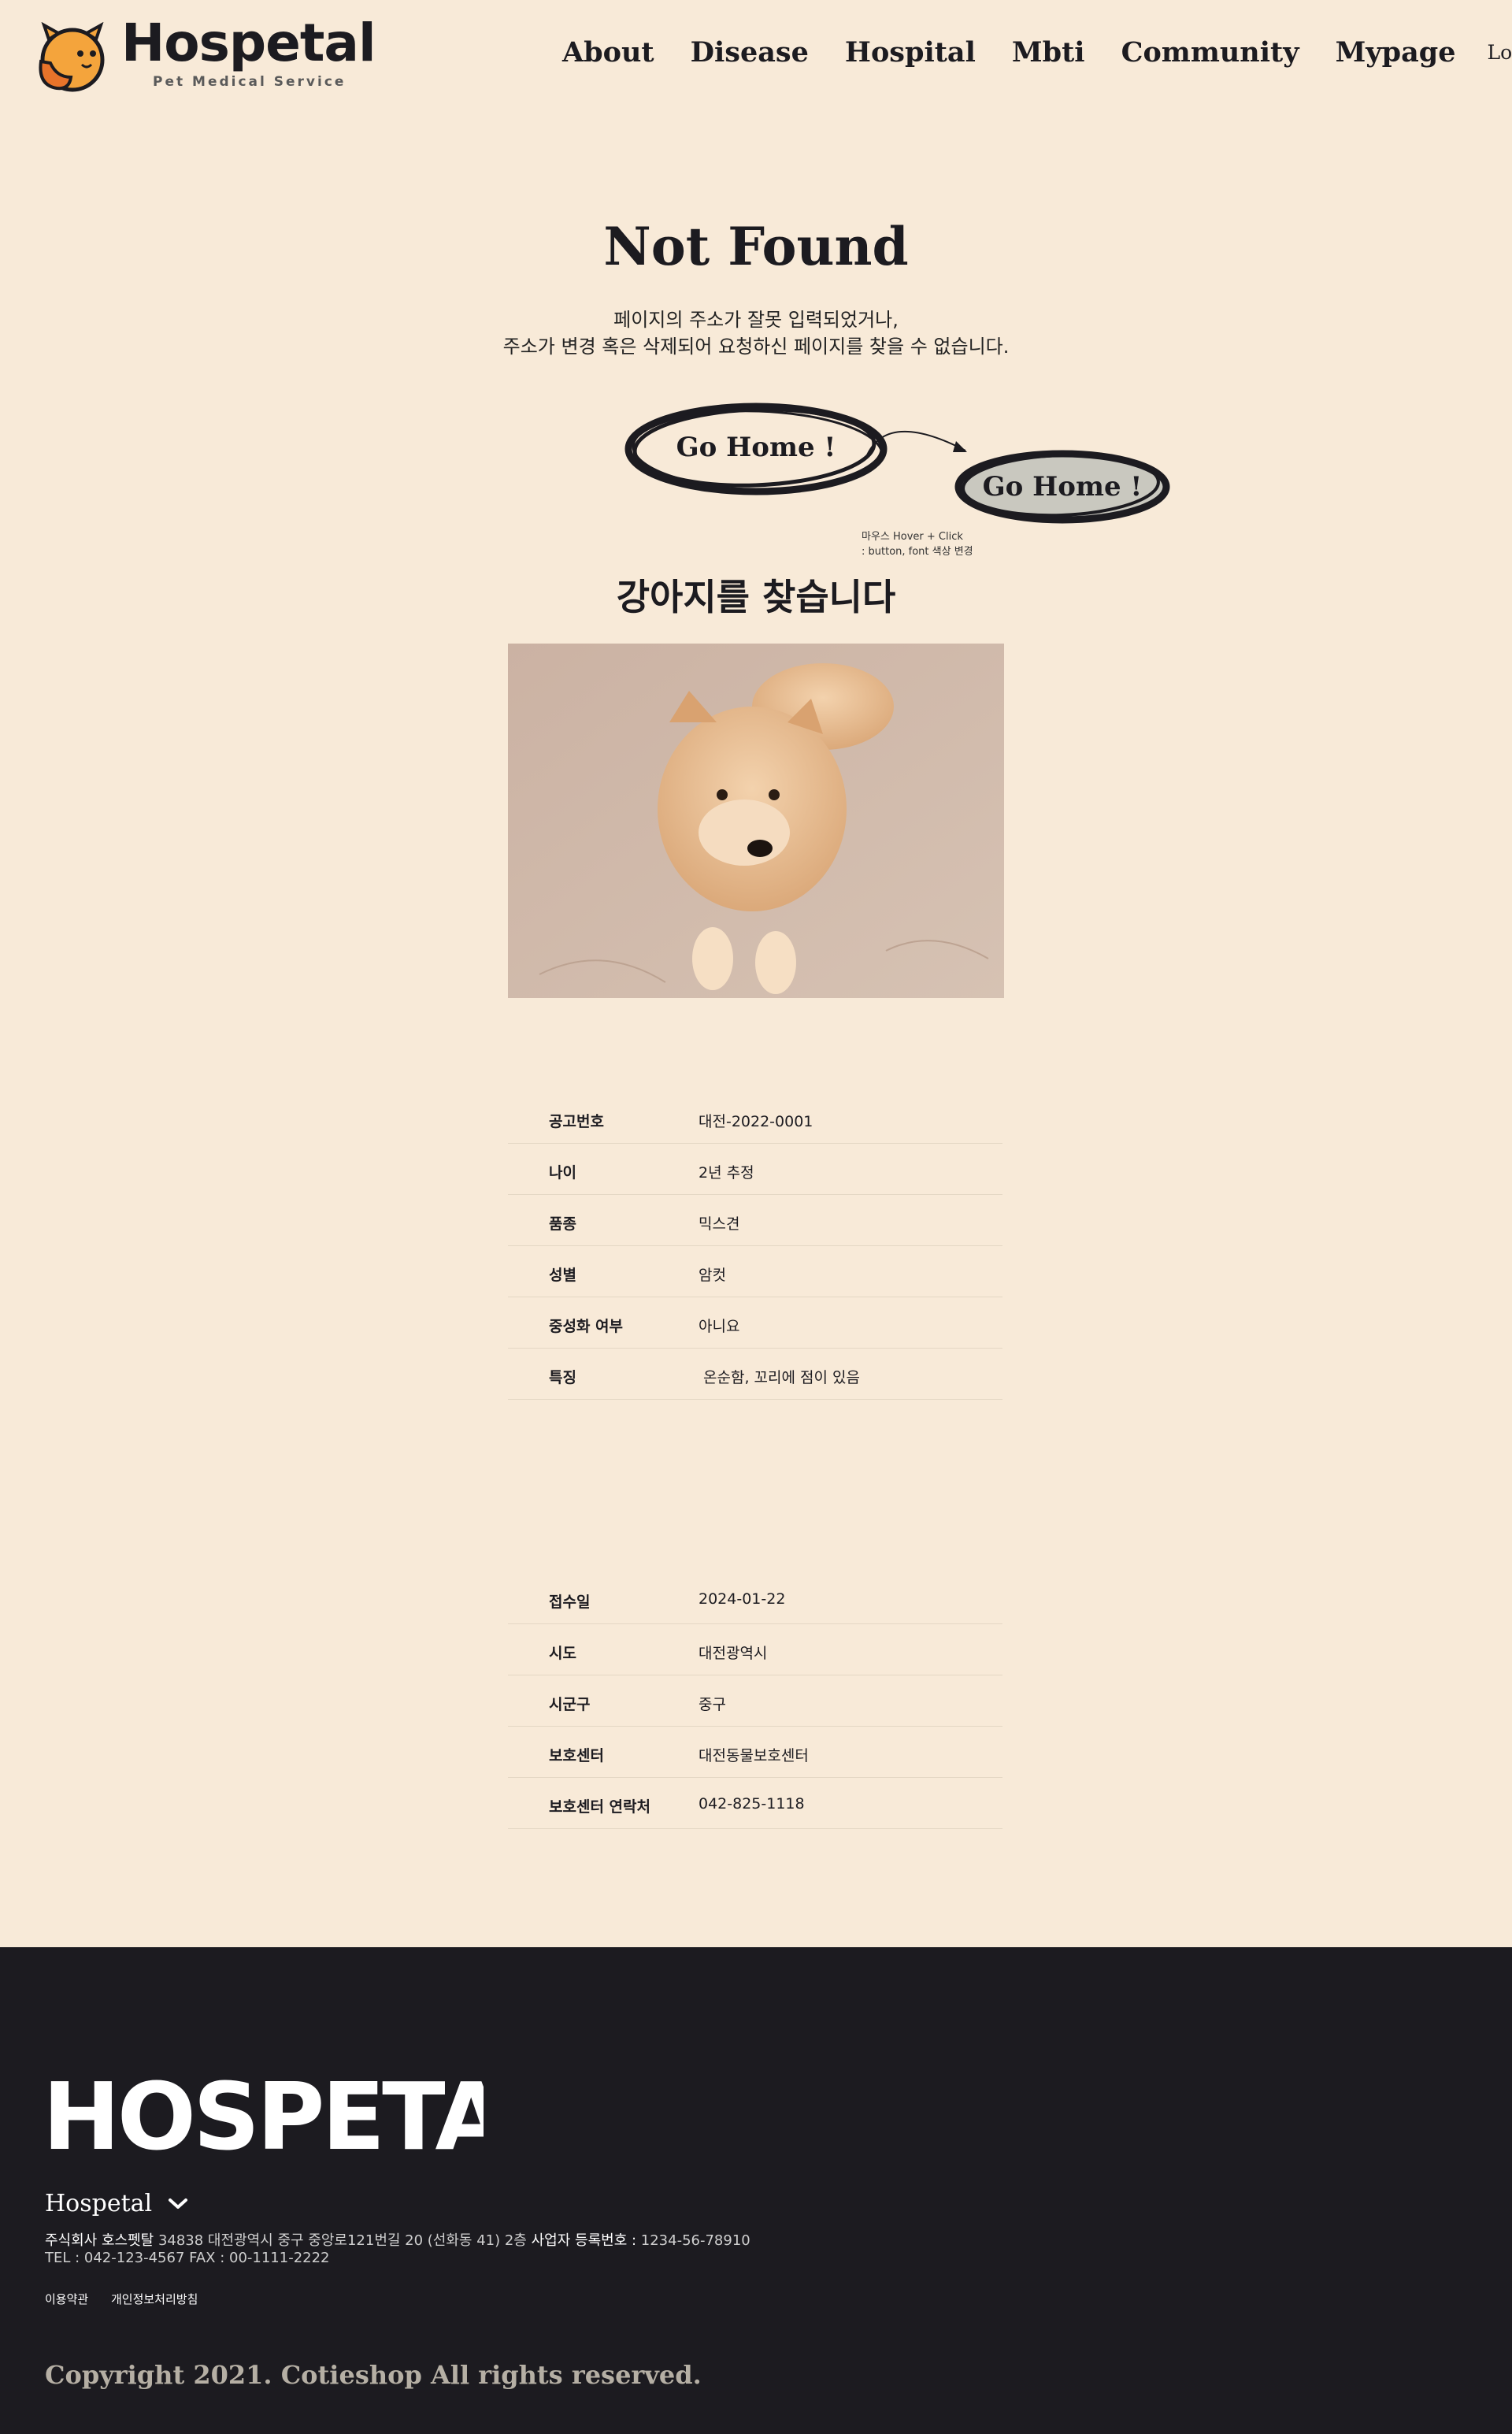 Image resolution: width=1512 pixels, height=2434 pixels. Describe the element at coordinates (66, 2299) in the screenshot. I see `terms-link: 이용약관` at that location.